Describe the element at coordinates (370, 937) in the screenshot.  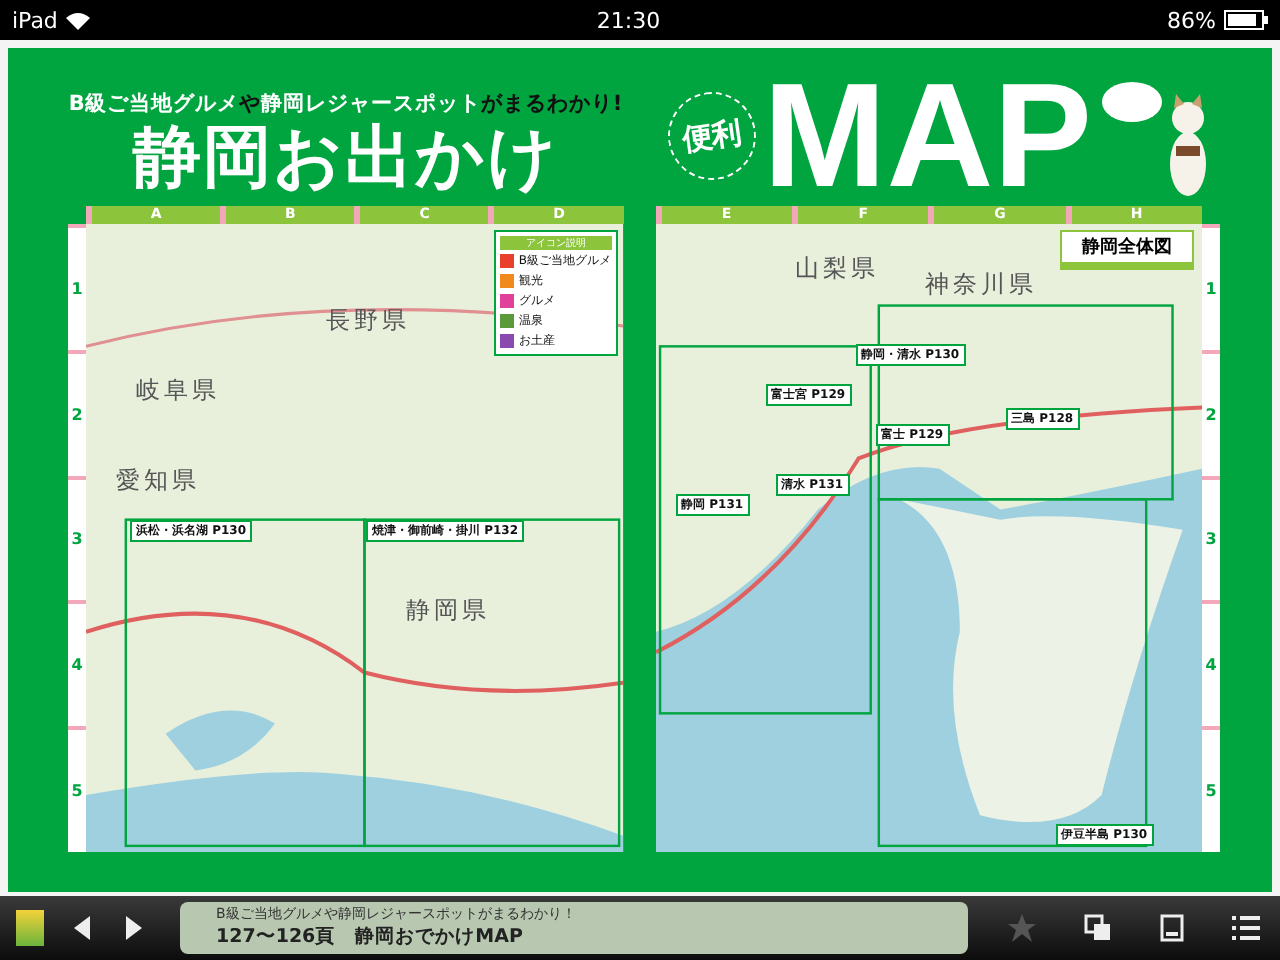
I see `page-info: 127〜126頁 静岡おでかけMAP` at that location.